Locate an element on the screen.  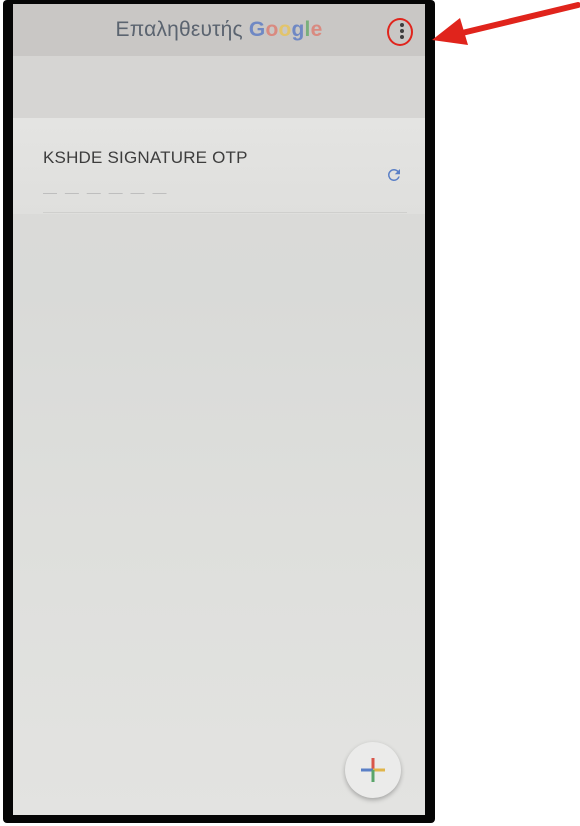
refresh-icon is located at coordinates (394, 175).